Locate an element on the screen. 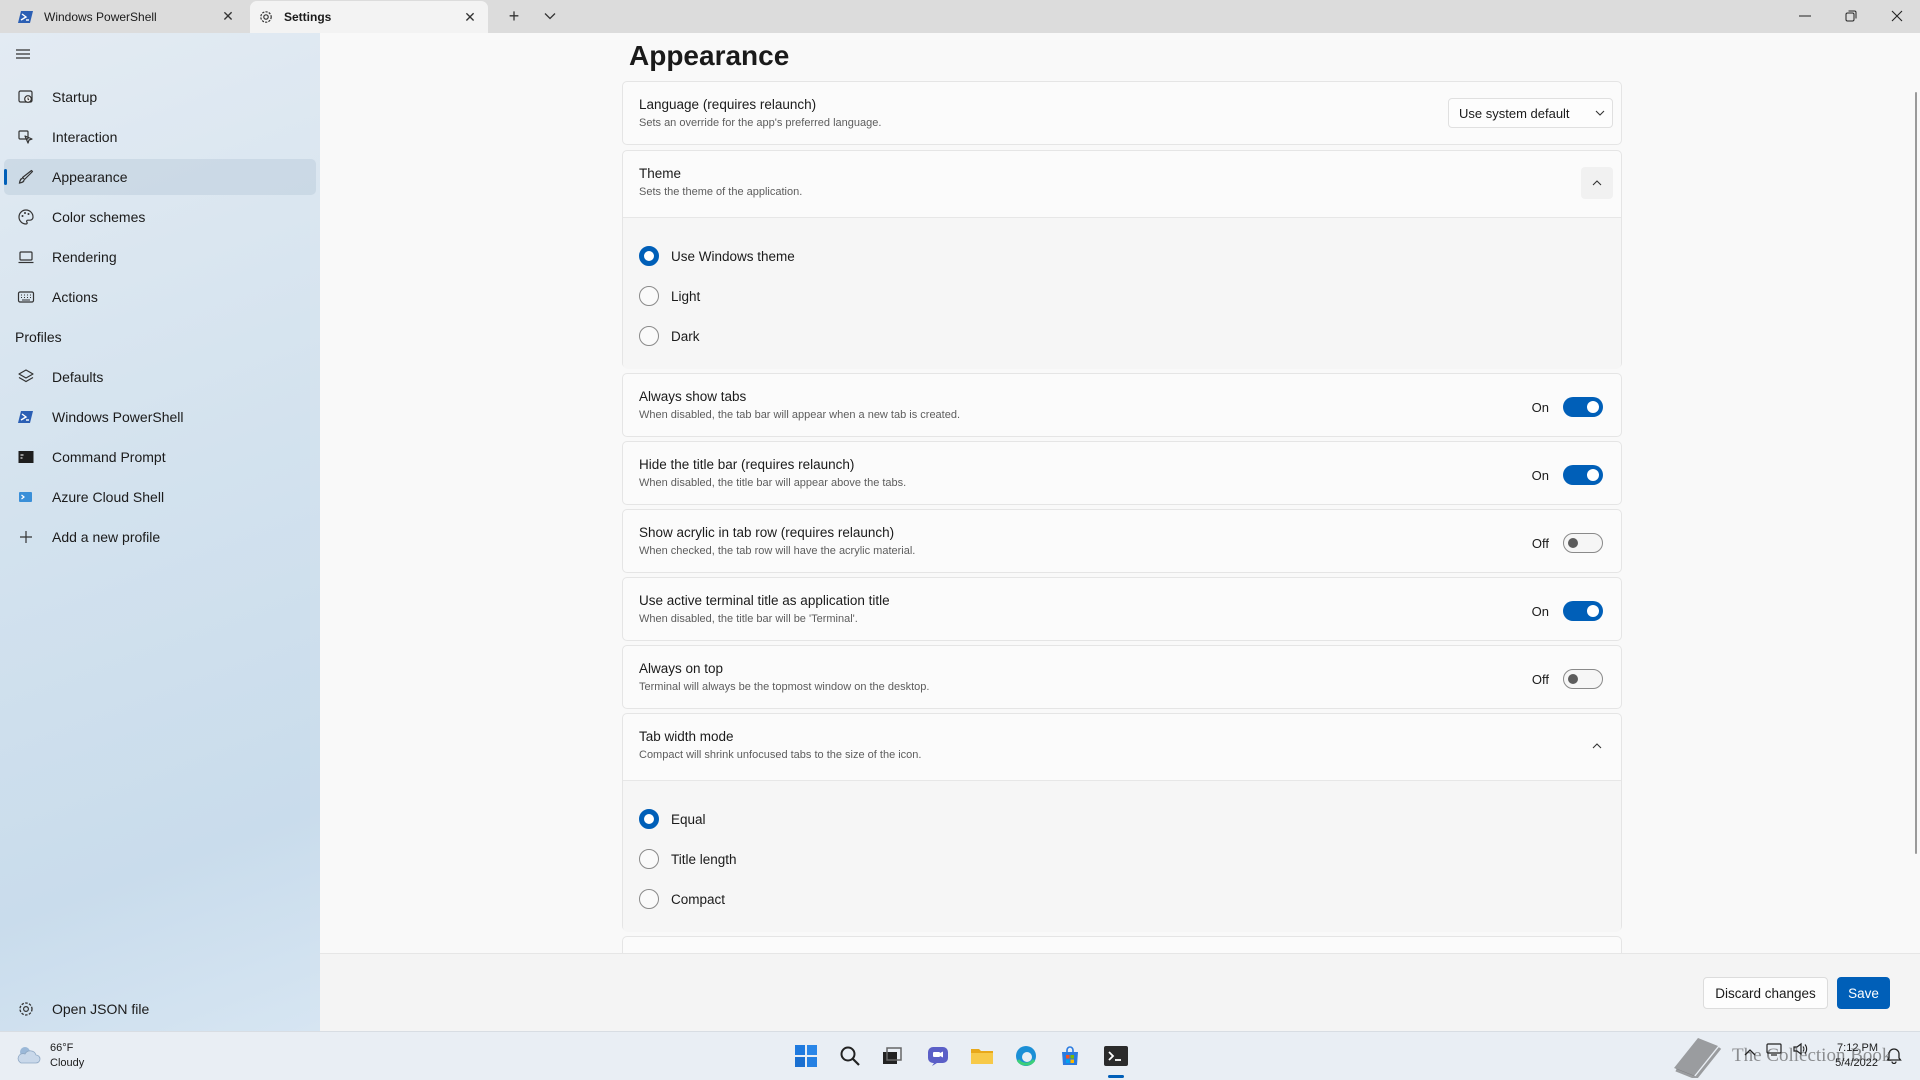 This screenshot has width=1920, height=1080. radio-title-length: Title length is located at coordinates (688, 859).